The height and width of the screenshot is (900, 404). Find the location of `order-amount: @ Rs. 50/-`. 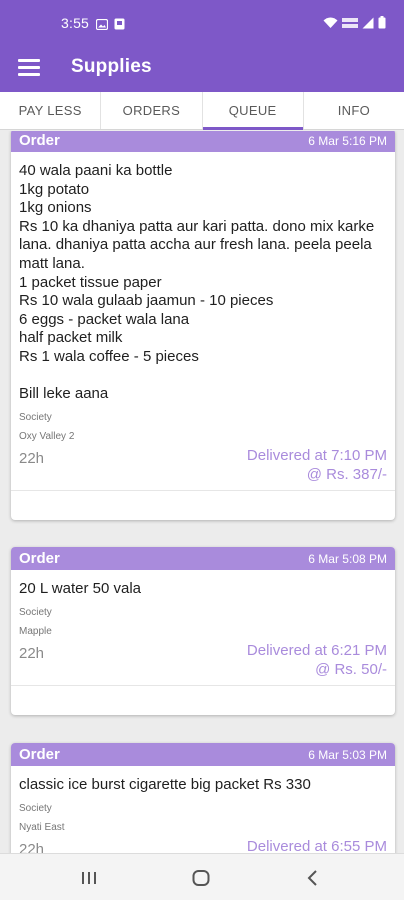

order-amount: @ Rs. 50/- is located at coordinates (351, 669).